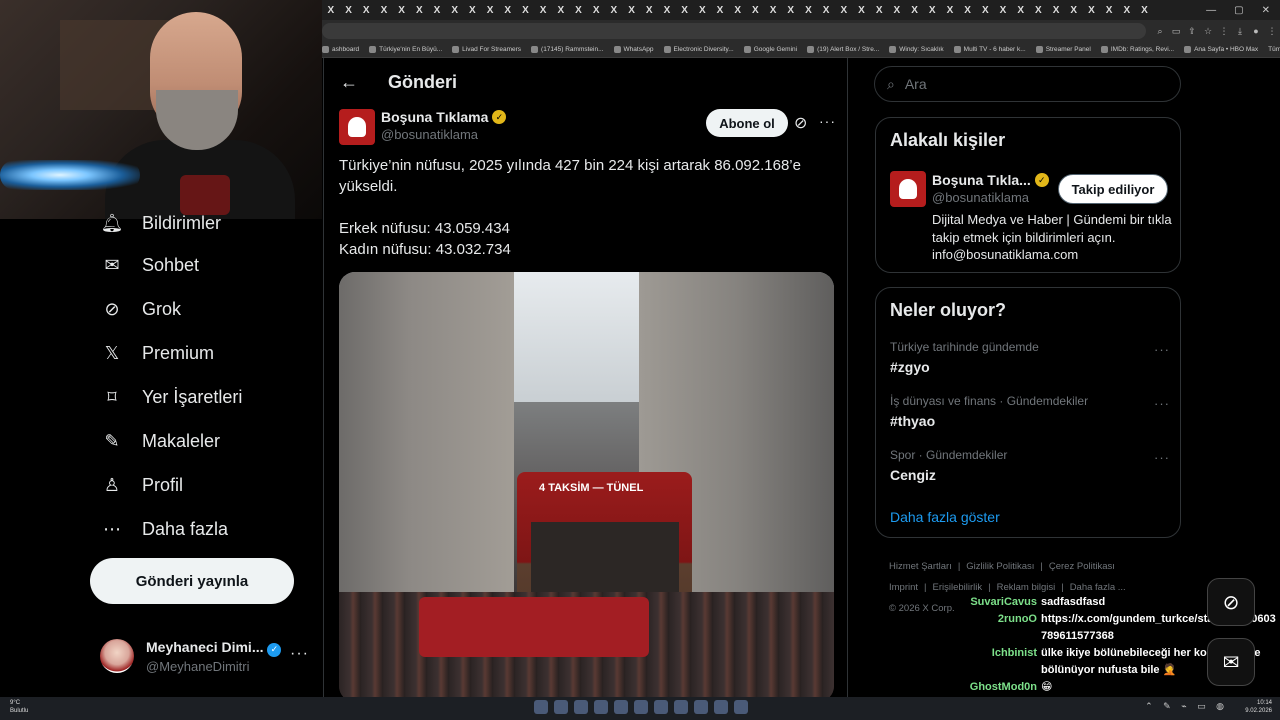  What do you see at coordinates (1224, 31) in the screenshot?
I see `extensions-icon: ⋮` at bounding box center [1224, 31].